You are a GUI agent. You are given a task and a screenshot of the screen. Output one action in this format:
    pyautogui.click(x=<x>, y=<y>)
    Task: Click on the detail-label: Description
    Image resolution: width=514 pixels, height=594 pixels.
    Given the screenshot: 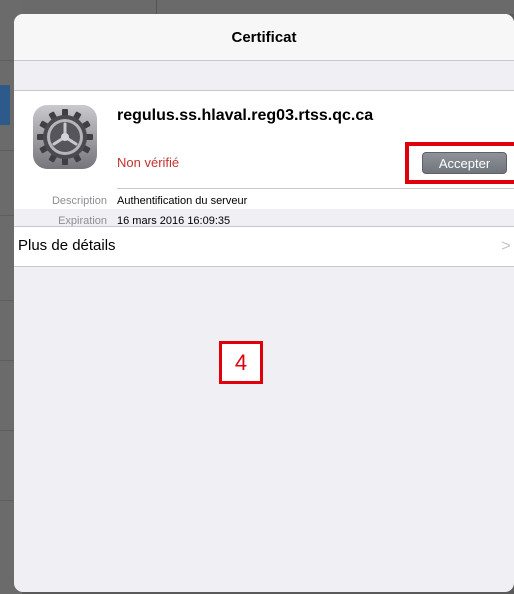 What is the action you would take?
    pyautogui.click(x=79, y=201)
    